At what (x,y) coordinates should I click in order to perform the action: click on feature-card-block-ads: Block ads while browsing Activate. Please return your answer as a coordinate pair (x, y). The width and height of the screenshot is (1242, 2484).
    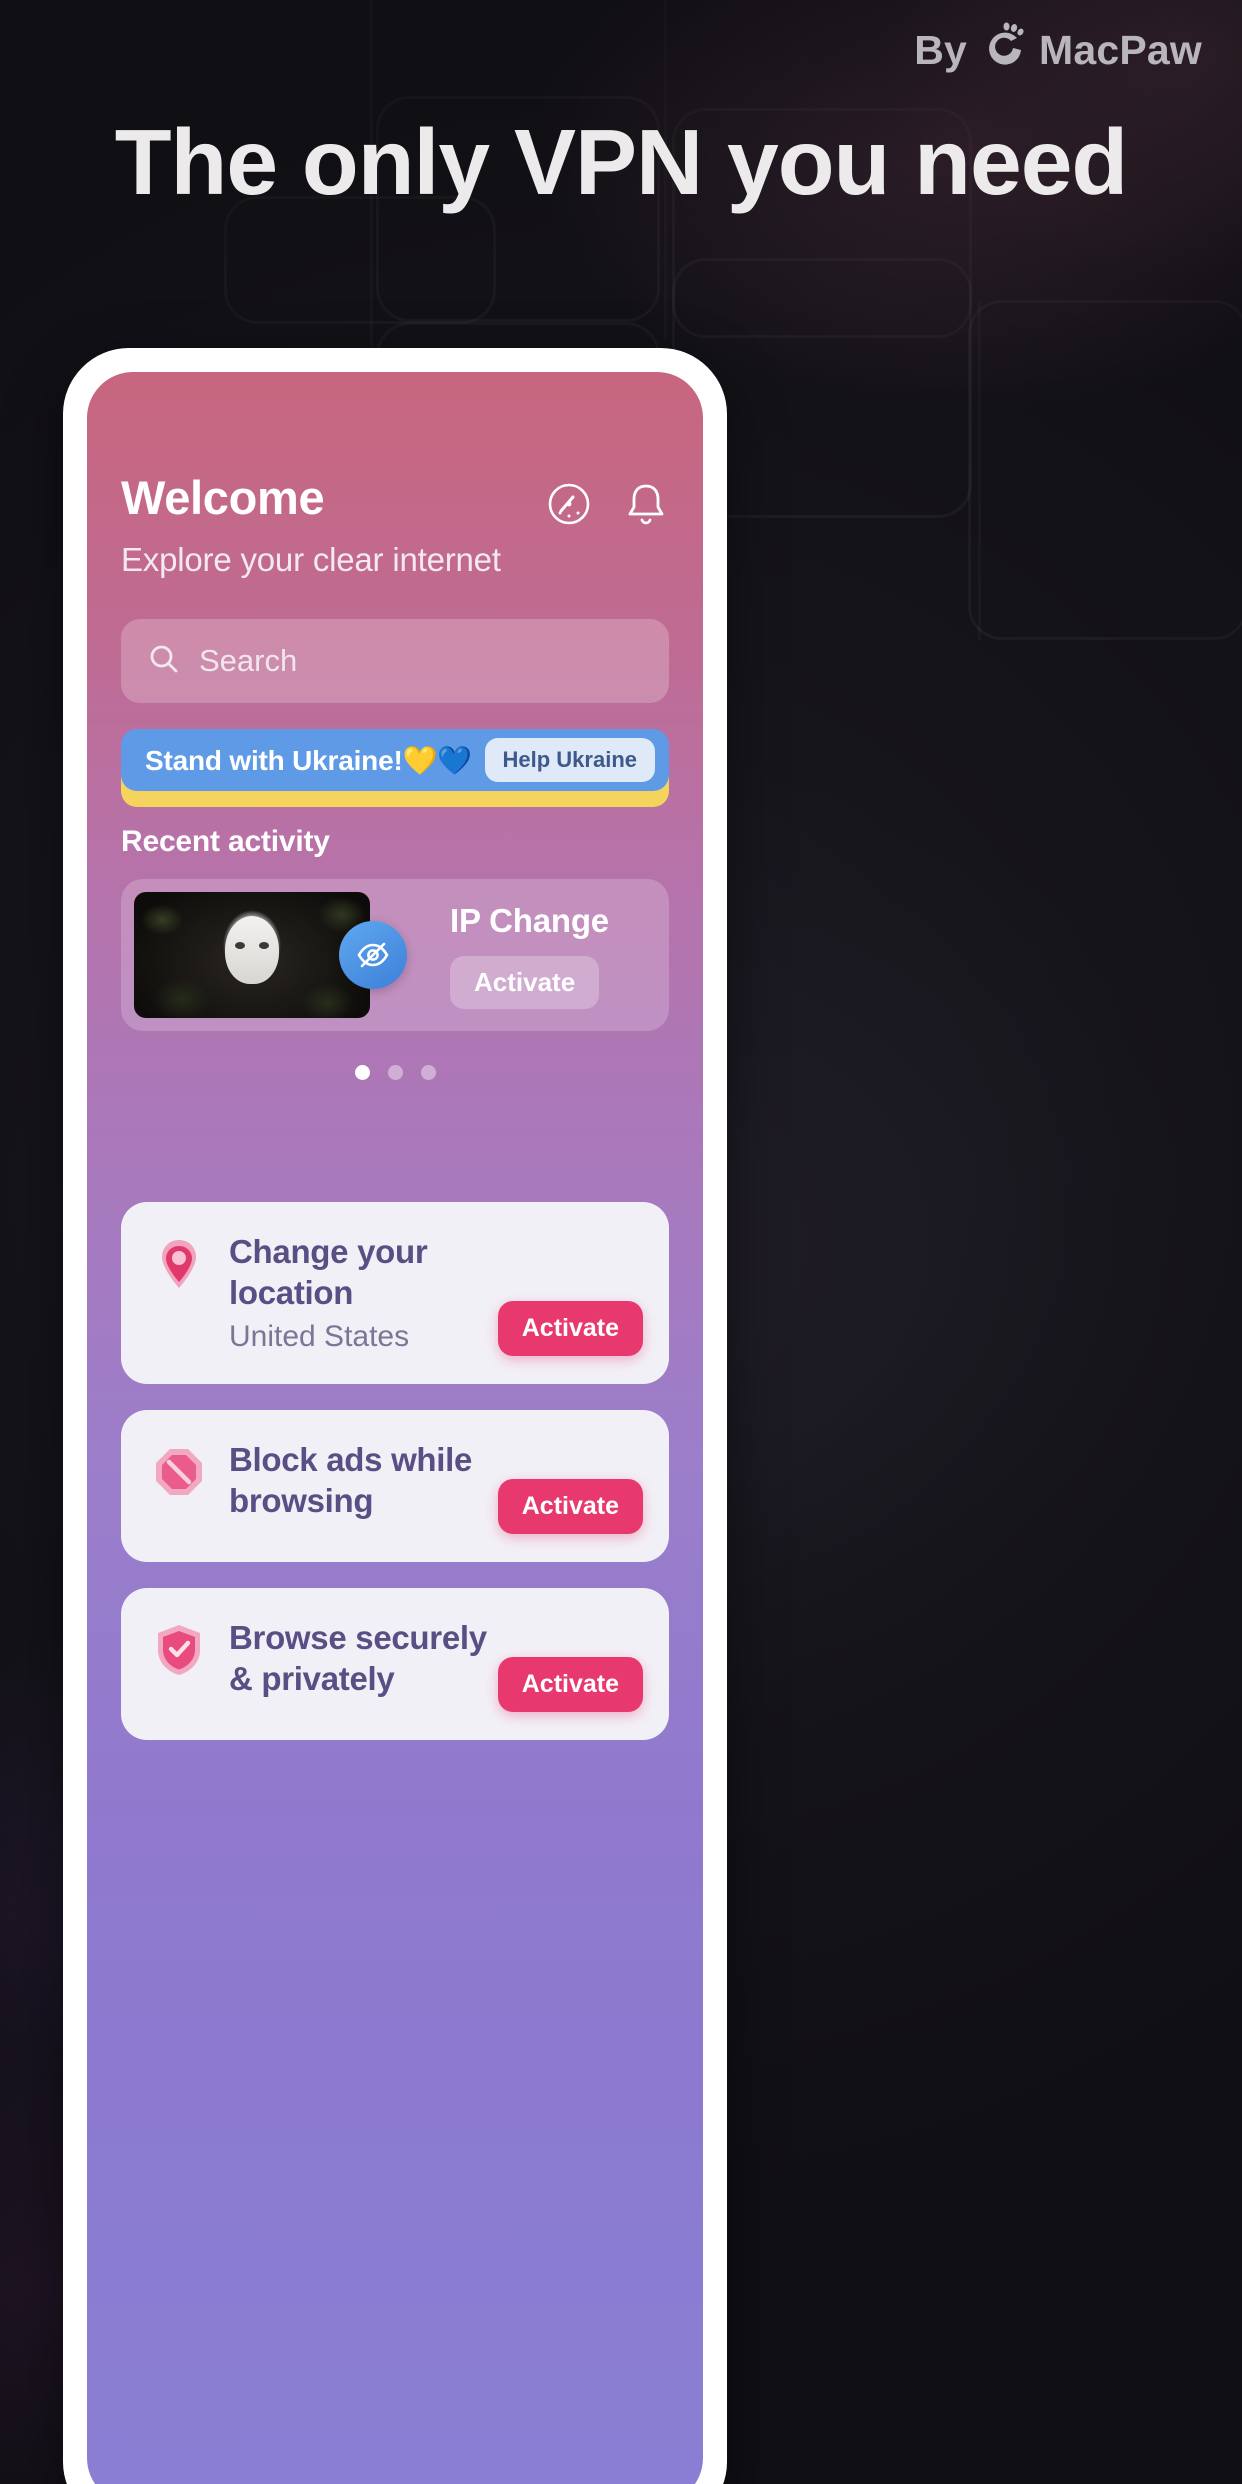
    Looking at the image, I should click on (395, 1485).